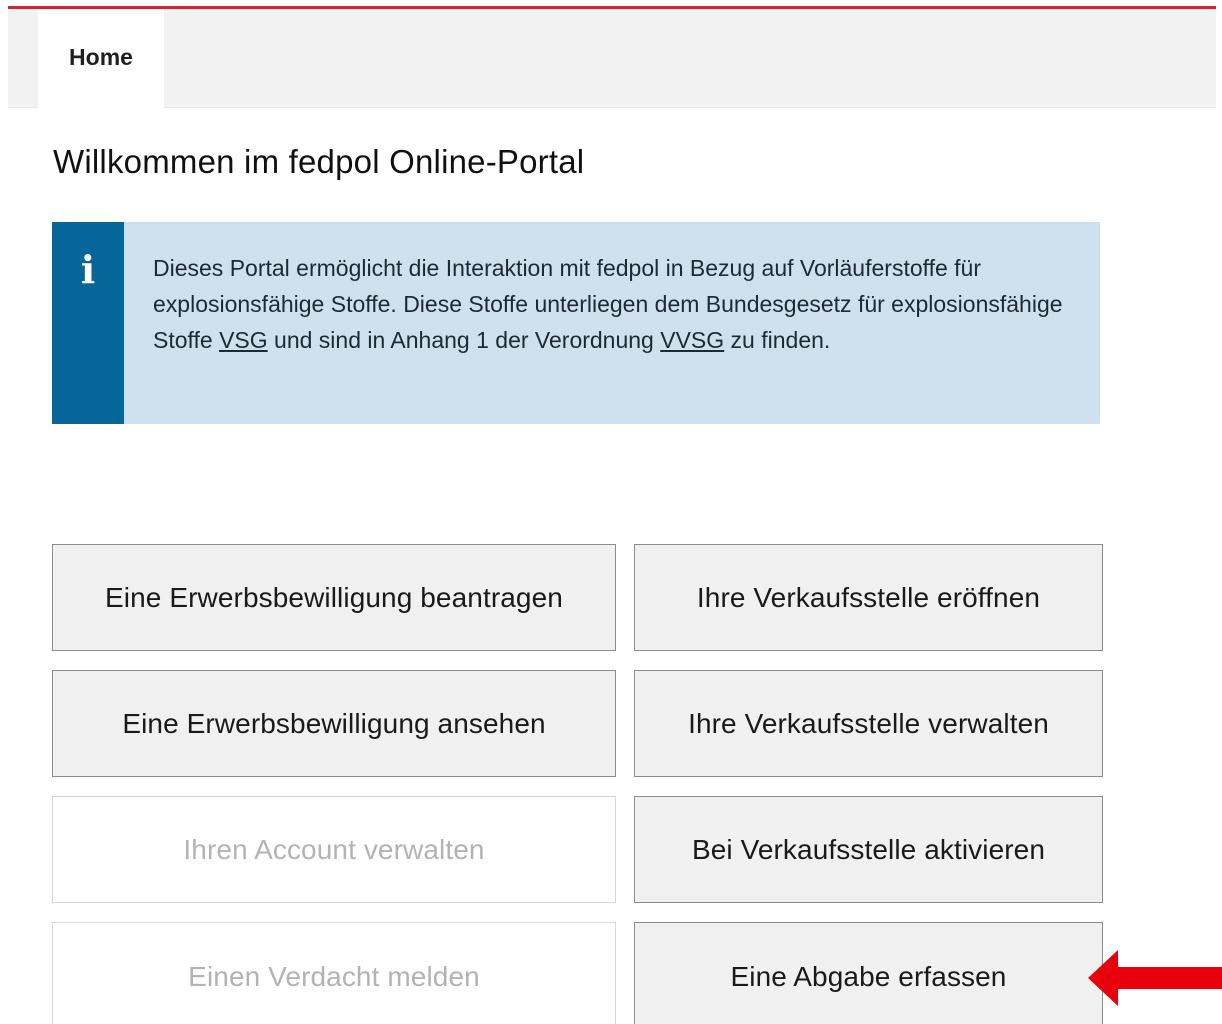 This screenshot has height=1024, width=1222. What do you see at coordinates (777, 340) in the screenshot?
I see `info-text-end: zu finden.` at bounding box center [777, 340].